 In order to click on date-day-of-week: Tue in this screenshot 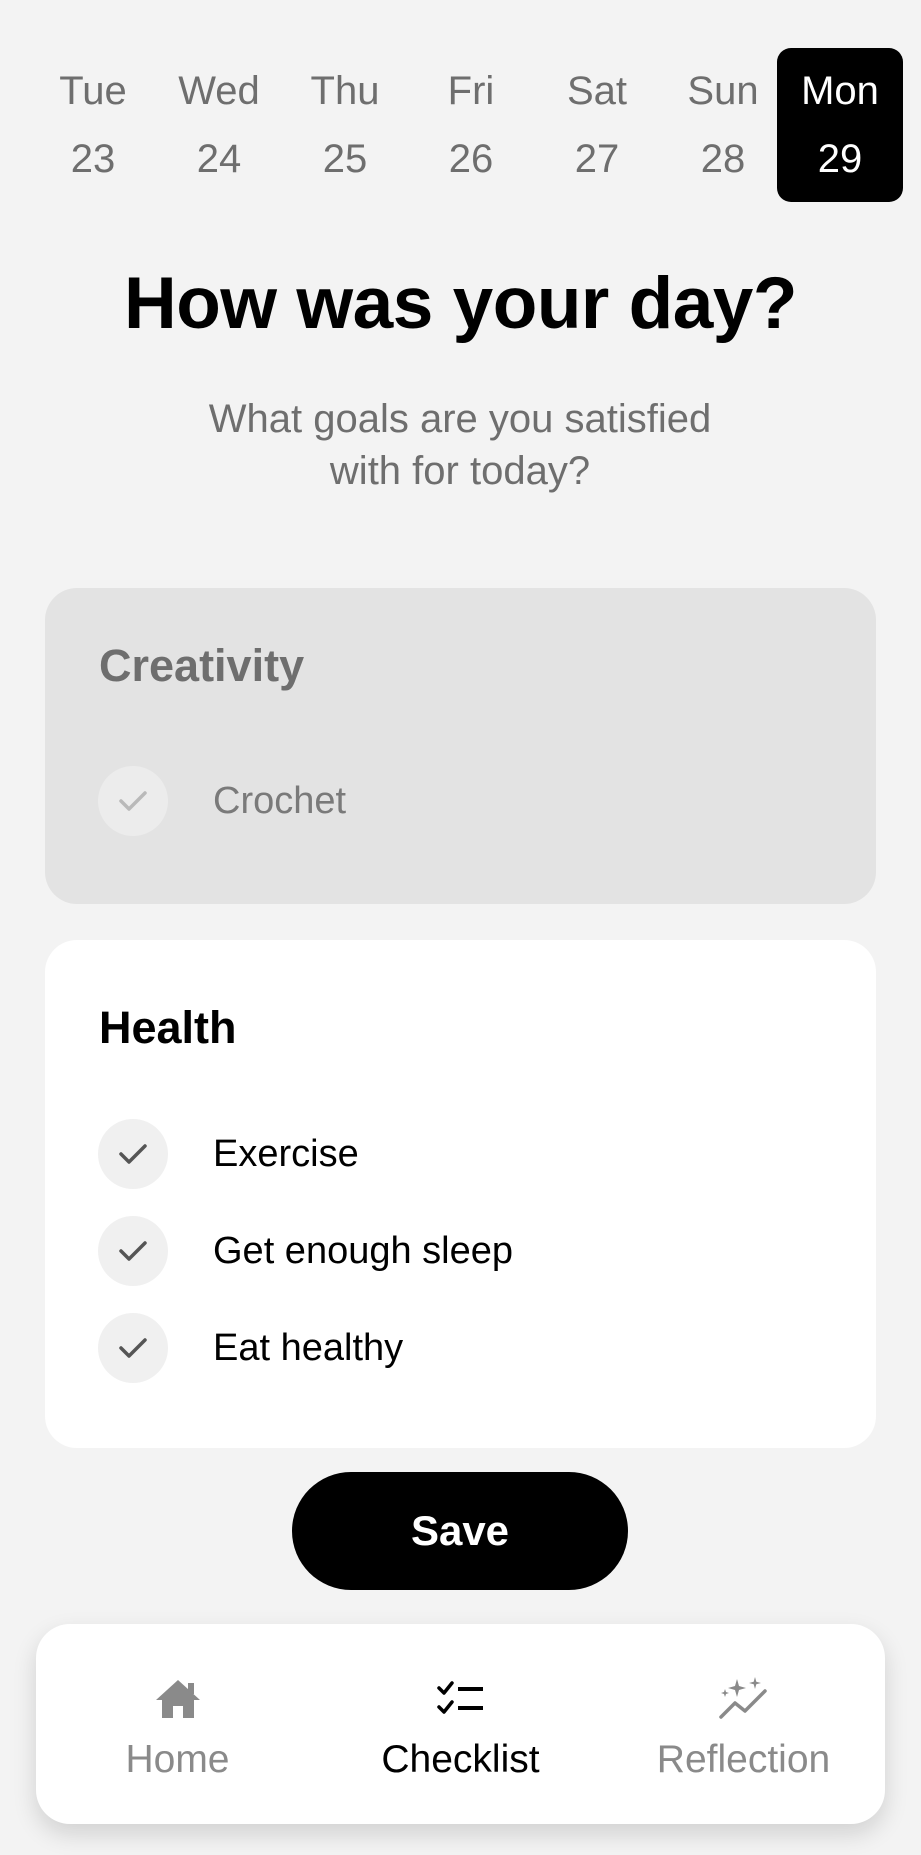, I will do `click(93, 91)`.